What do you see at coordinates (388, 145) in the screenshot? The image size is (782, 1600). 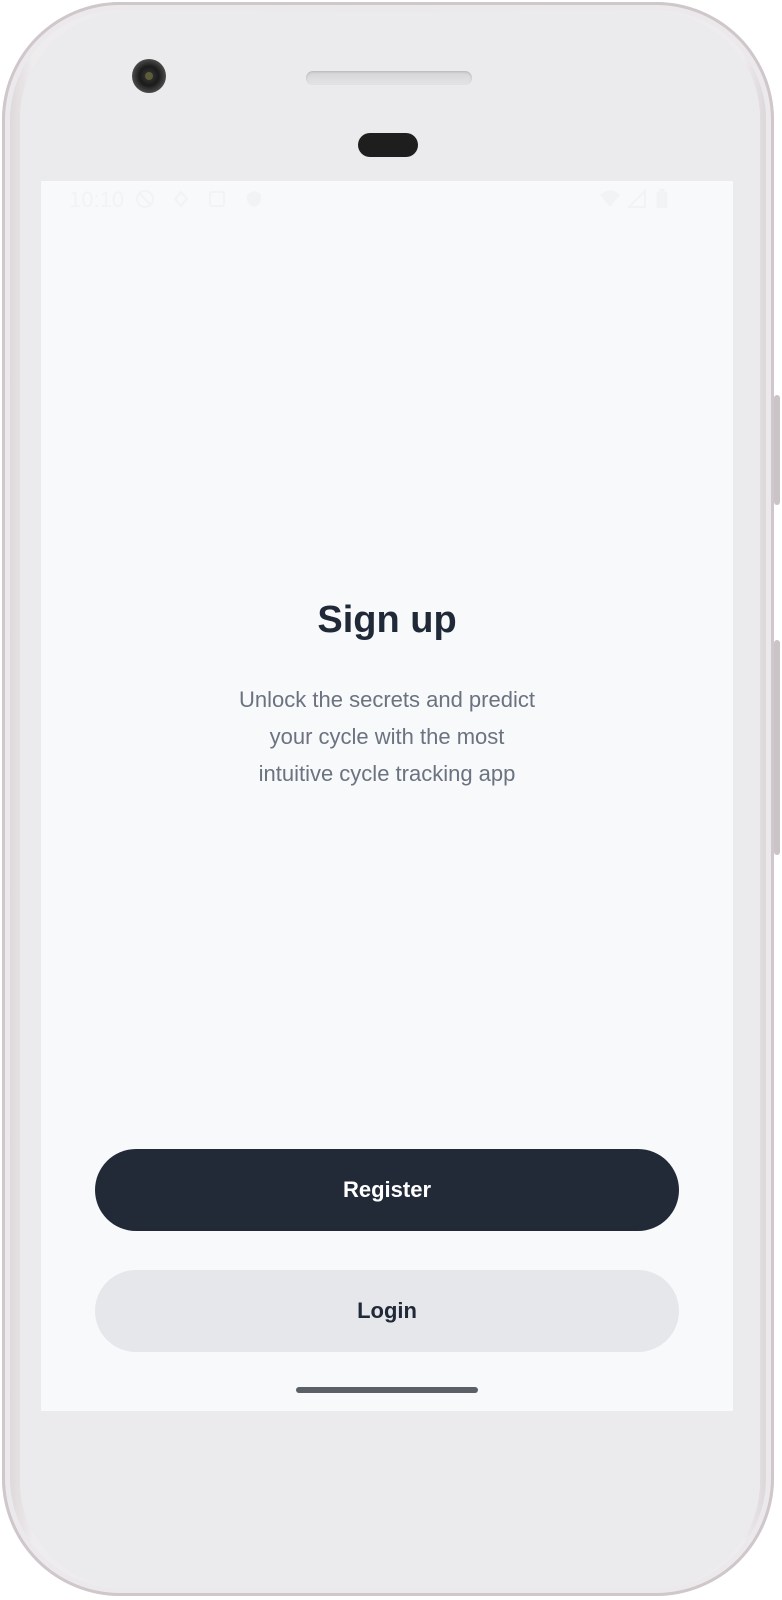 I see `proximity-sensor` at bounding box center [388, 145].